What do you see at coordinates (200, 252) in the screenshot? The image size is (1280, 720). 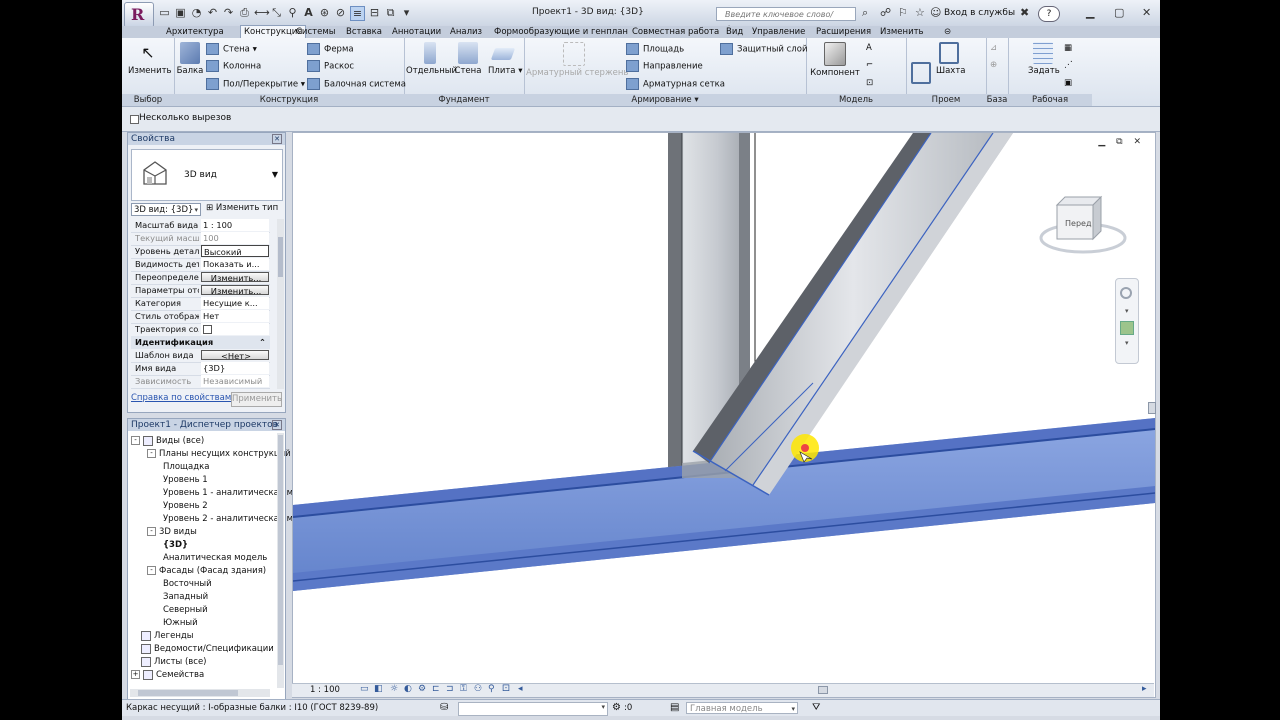 I see `property-row: Уровень детализацииВысокий` at bounding box center [200, 252].